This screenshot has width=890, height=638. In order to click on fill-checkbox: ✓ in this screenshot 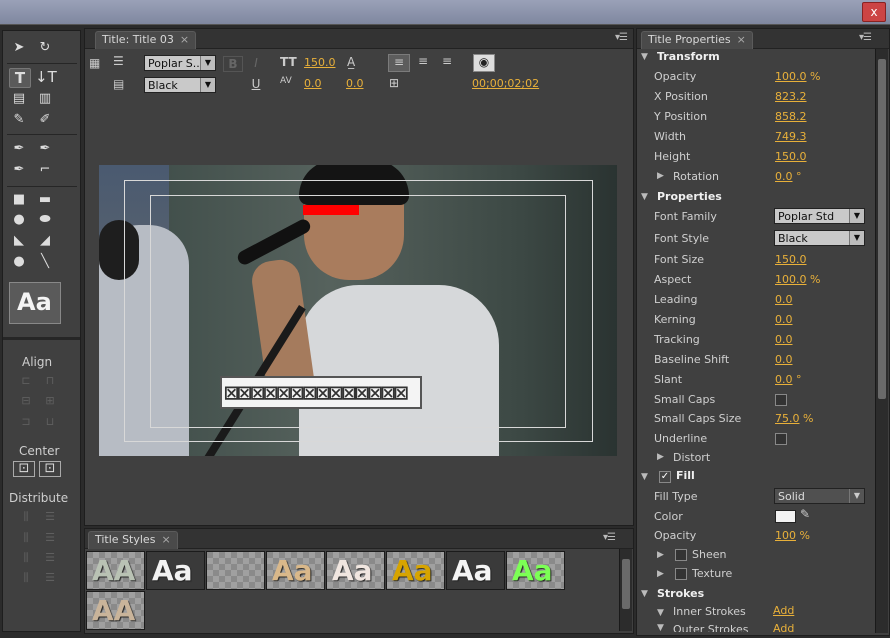, I will do `click(665, 477)`.